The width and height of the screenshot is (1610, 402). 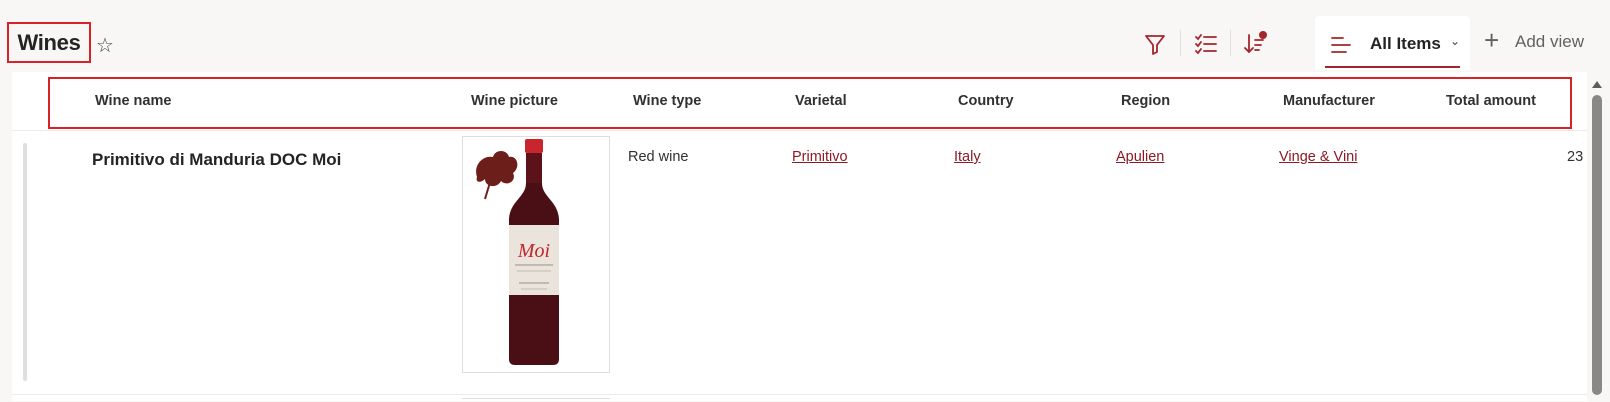 I want to click on chevron-down-icon: ⌄, so click(x=1455, y=41).